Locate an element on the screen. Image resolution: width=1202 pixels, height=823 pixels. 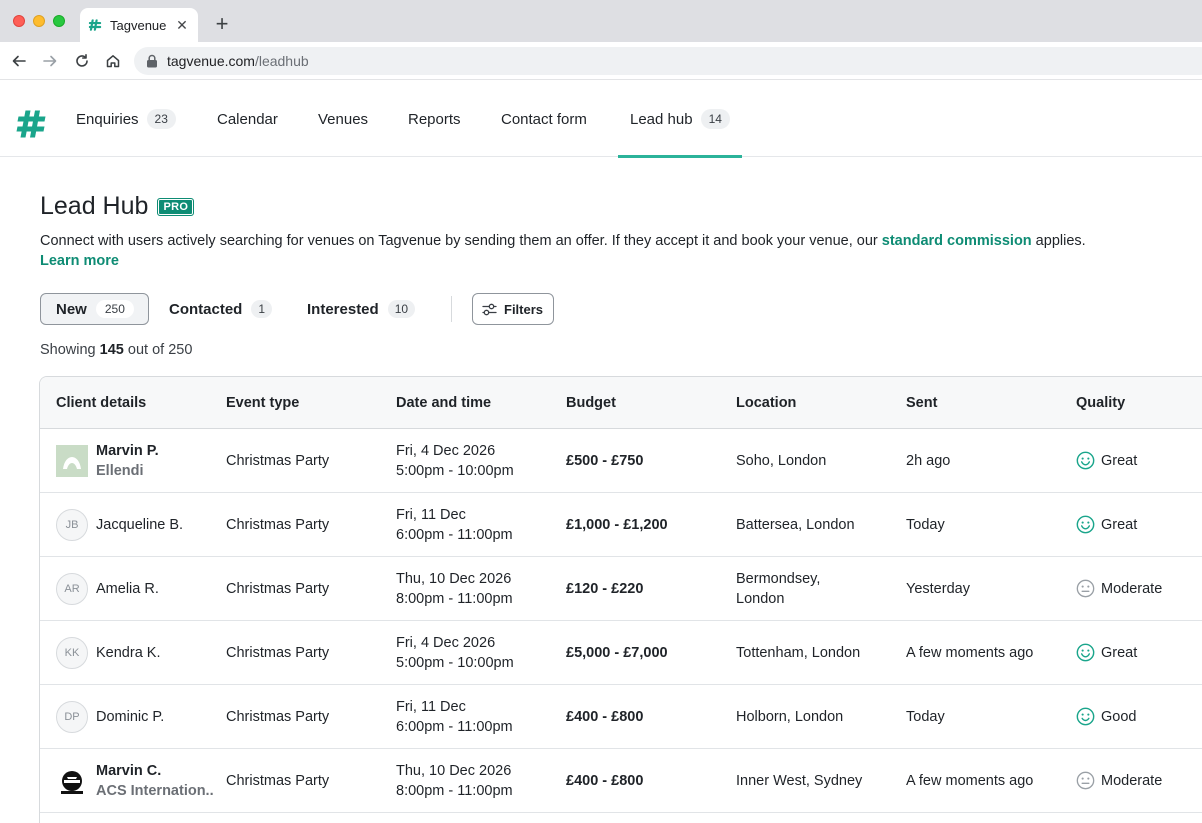
location-line: London is located at coordinates (760, 598).